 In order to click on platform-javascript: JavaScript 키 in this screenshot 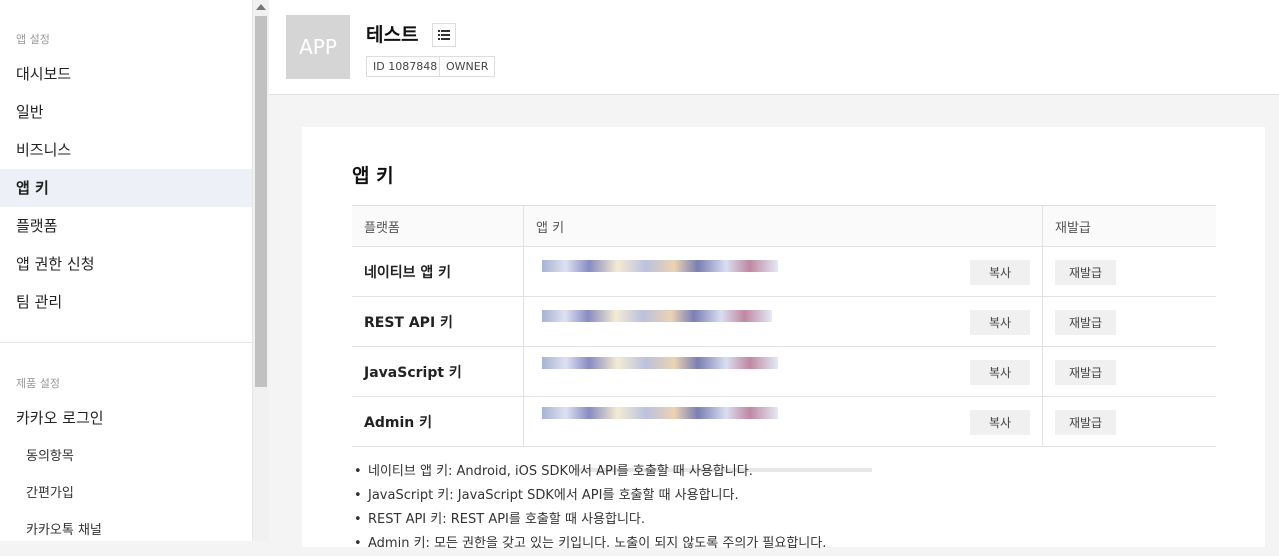, I will do `click(438, 371)`.